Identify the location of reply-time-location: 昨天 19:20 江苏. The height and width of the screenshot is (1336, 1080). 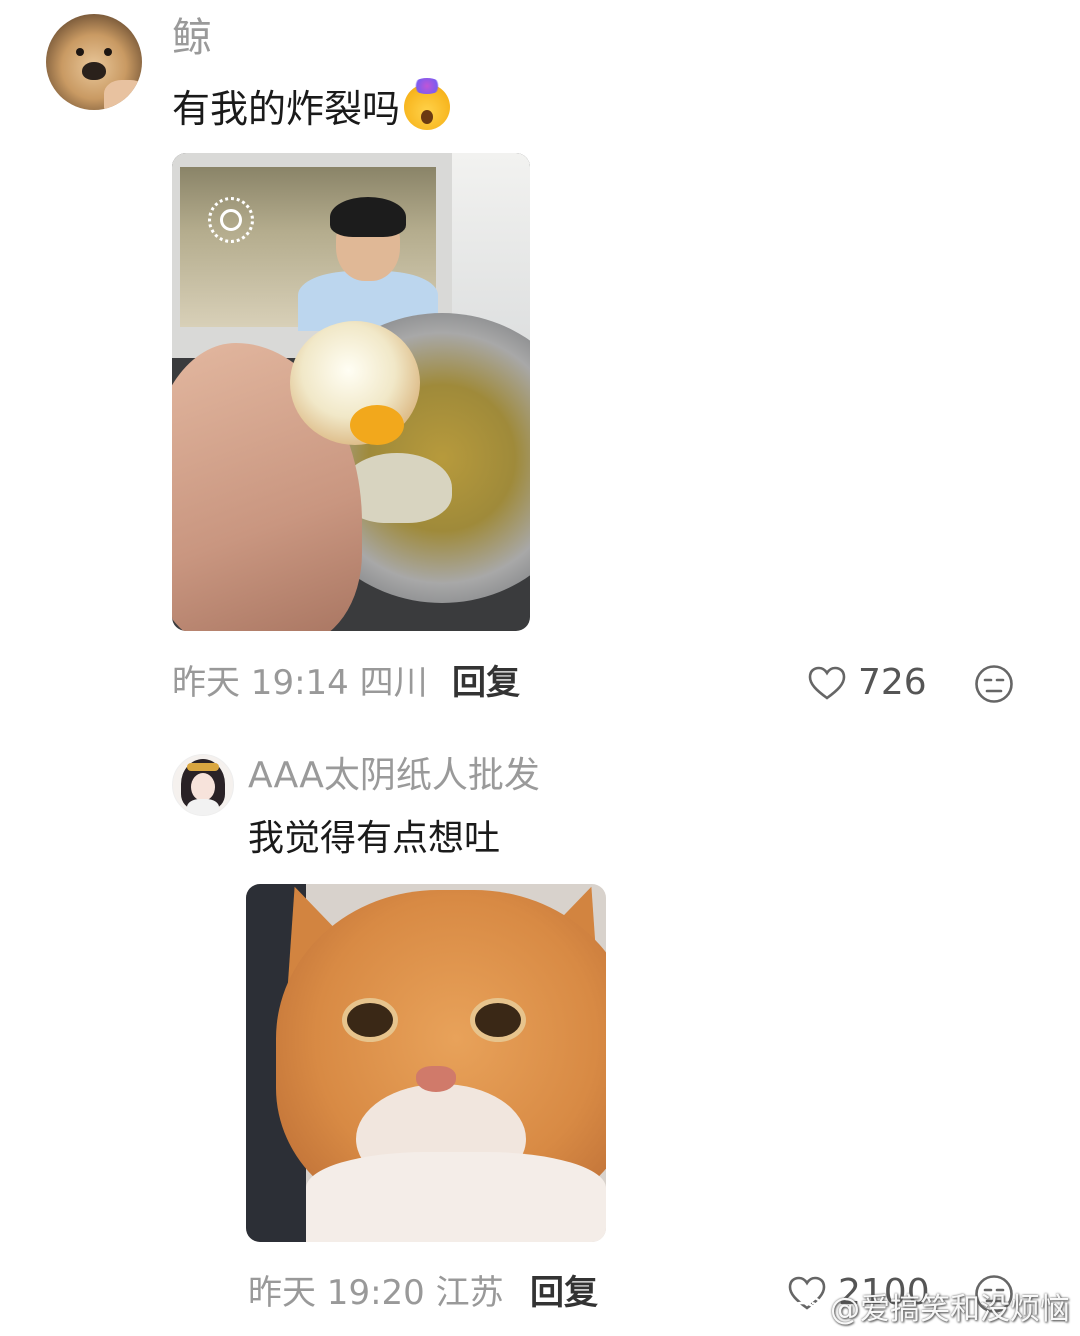
(376, 1293).